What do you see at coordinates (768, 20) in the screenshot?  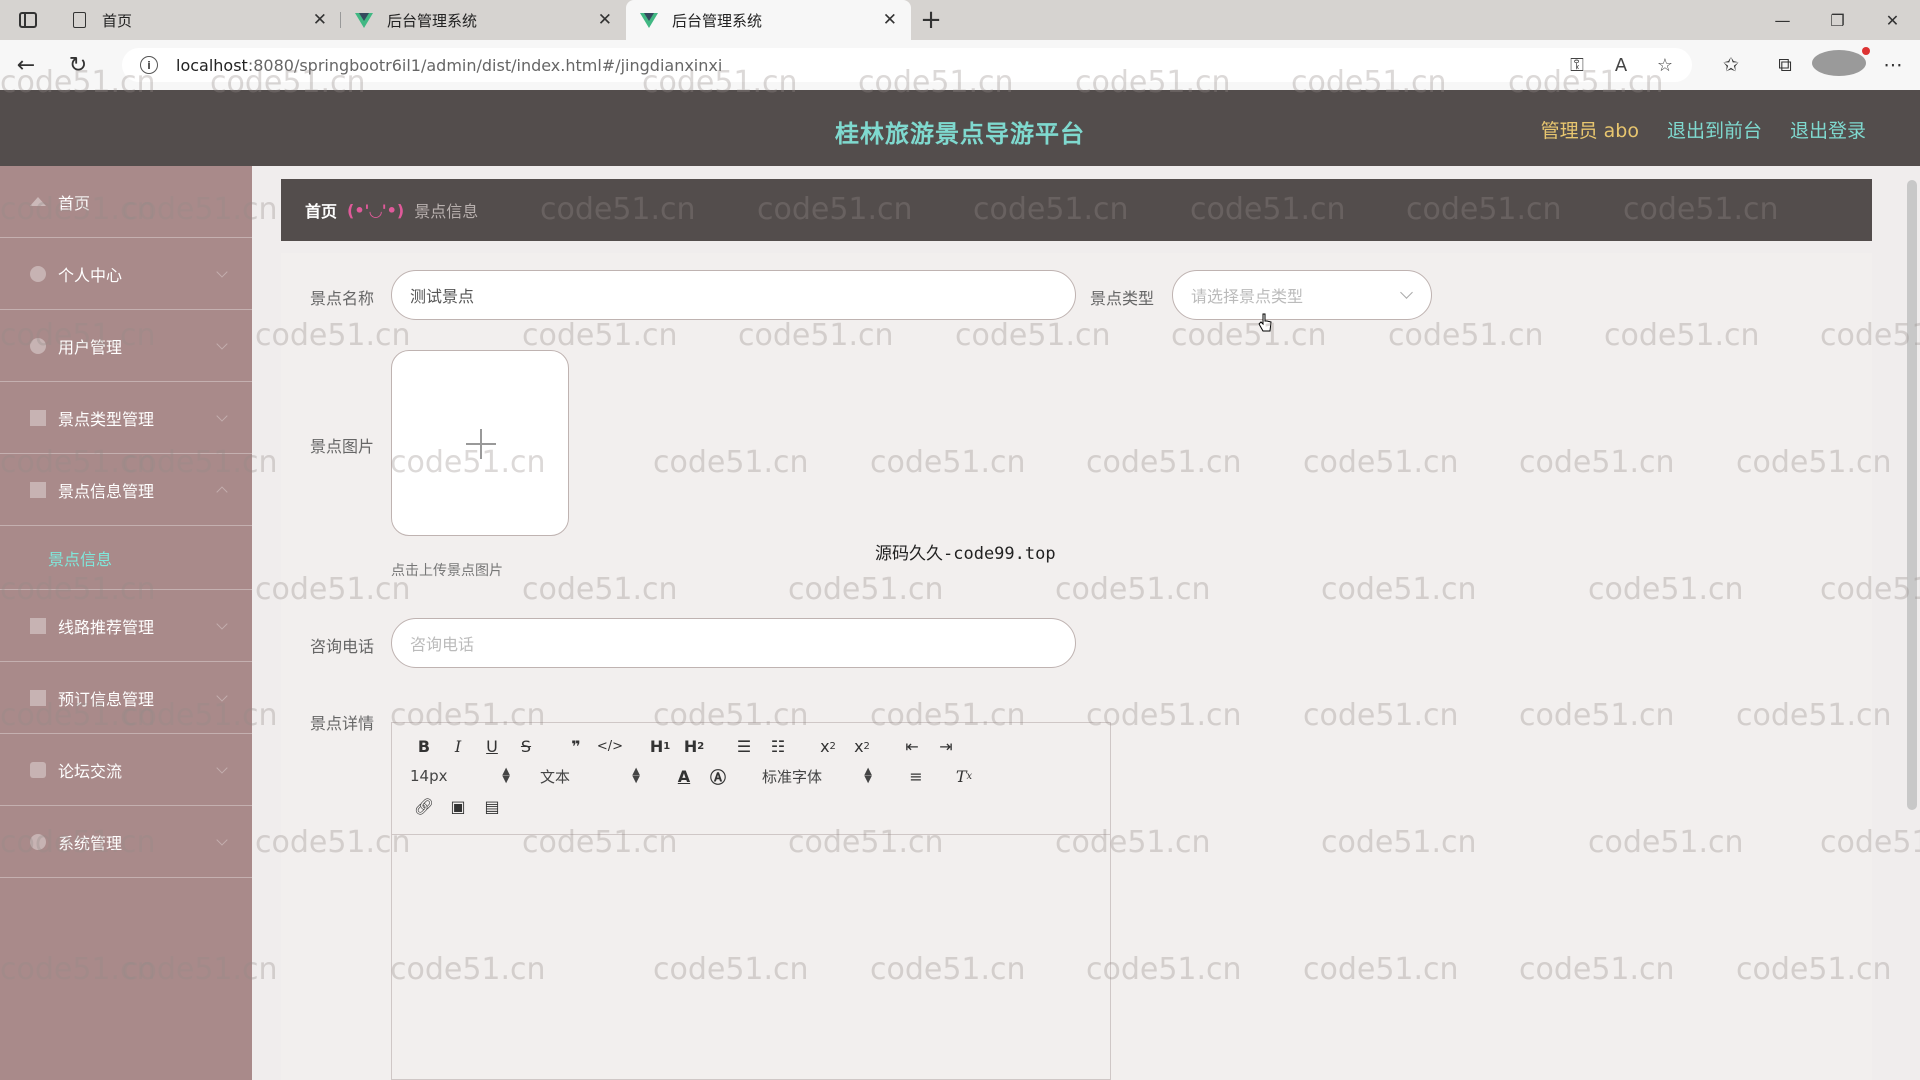 I see `browser-tab-admin-2: 后台管理系统 ✕` at bounding box center [768, 20].